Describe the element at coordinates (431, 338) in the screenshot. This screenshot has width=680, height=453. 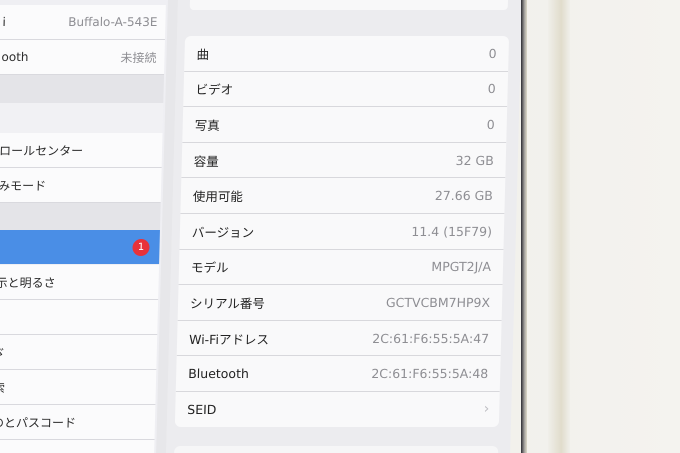
I see `row-value: 2C:61:F6:55:5A:47` at that location.